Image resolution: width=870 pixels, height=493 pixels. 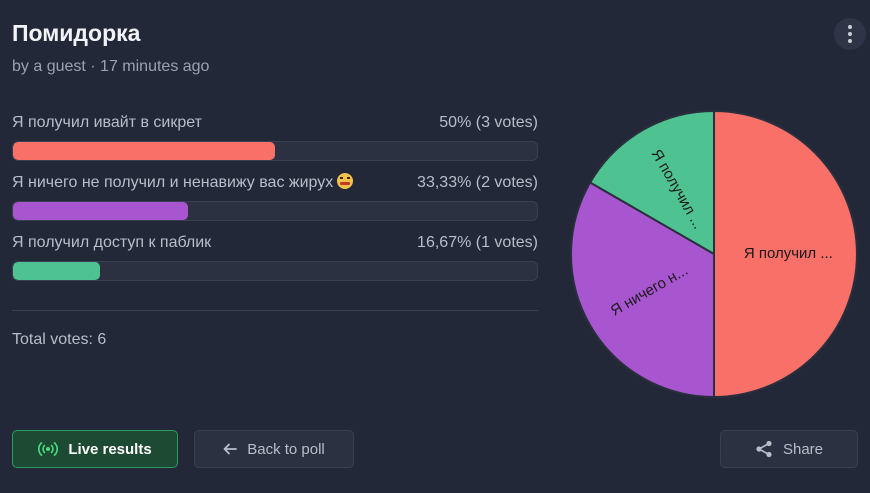 I want to click on poll-option: Я получил ивайт в сикрет 50% (3 votes), so click(x=275, y=137).